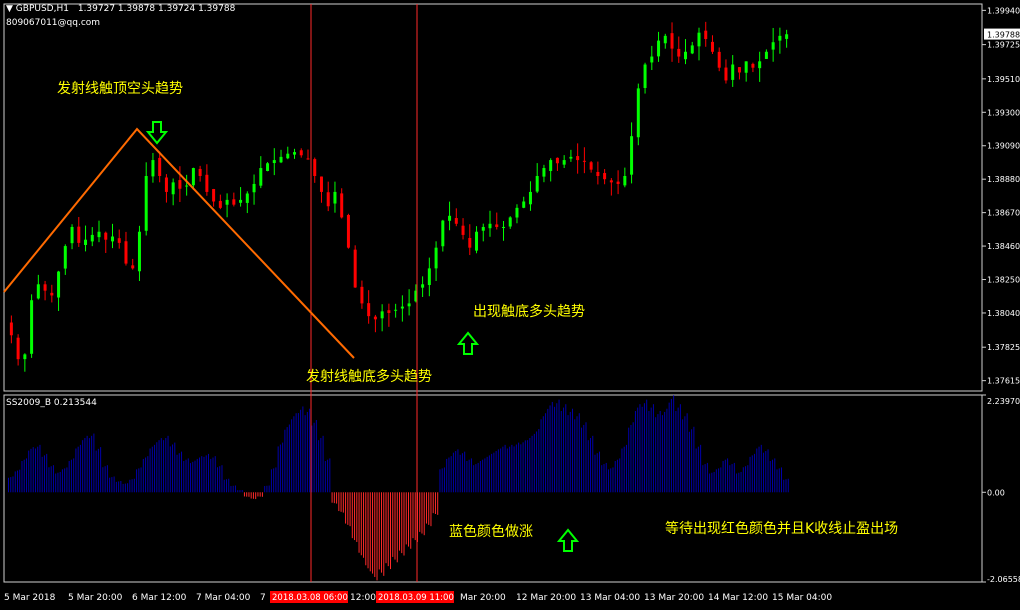 Image resolution: width=1020 pixels, height=610 pixels. Describe the element at coordinates (610, 598) in the screenshot. I see `time-tick-label: 13 Mar 04:00` at that location.